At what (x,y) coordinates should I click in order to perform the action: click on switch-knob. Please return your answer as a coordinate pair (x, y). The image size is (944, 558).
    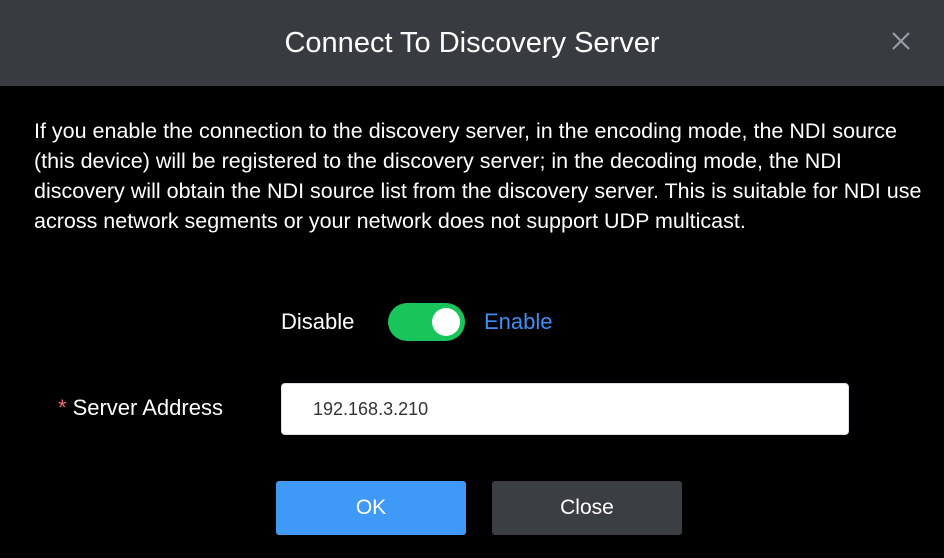
    Looking at the image, I should click on (446, 322).